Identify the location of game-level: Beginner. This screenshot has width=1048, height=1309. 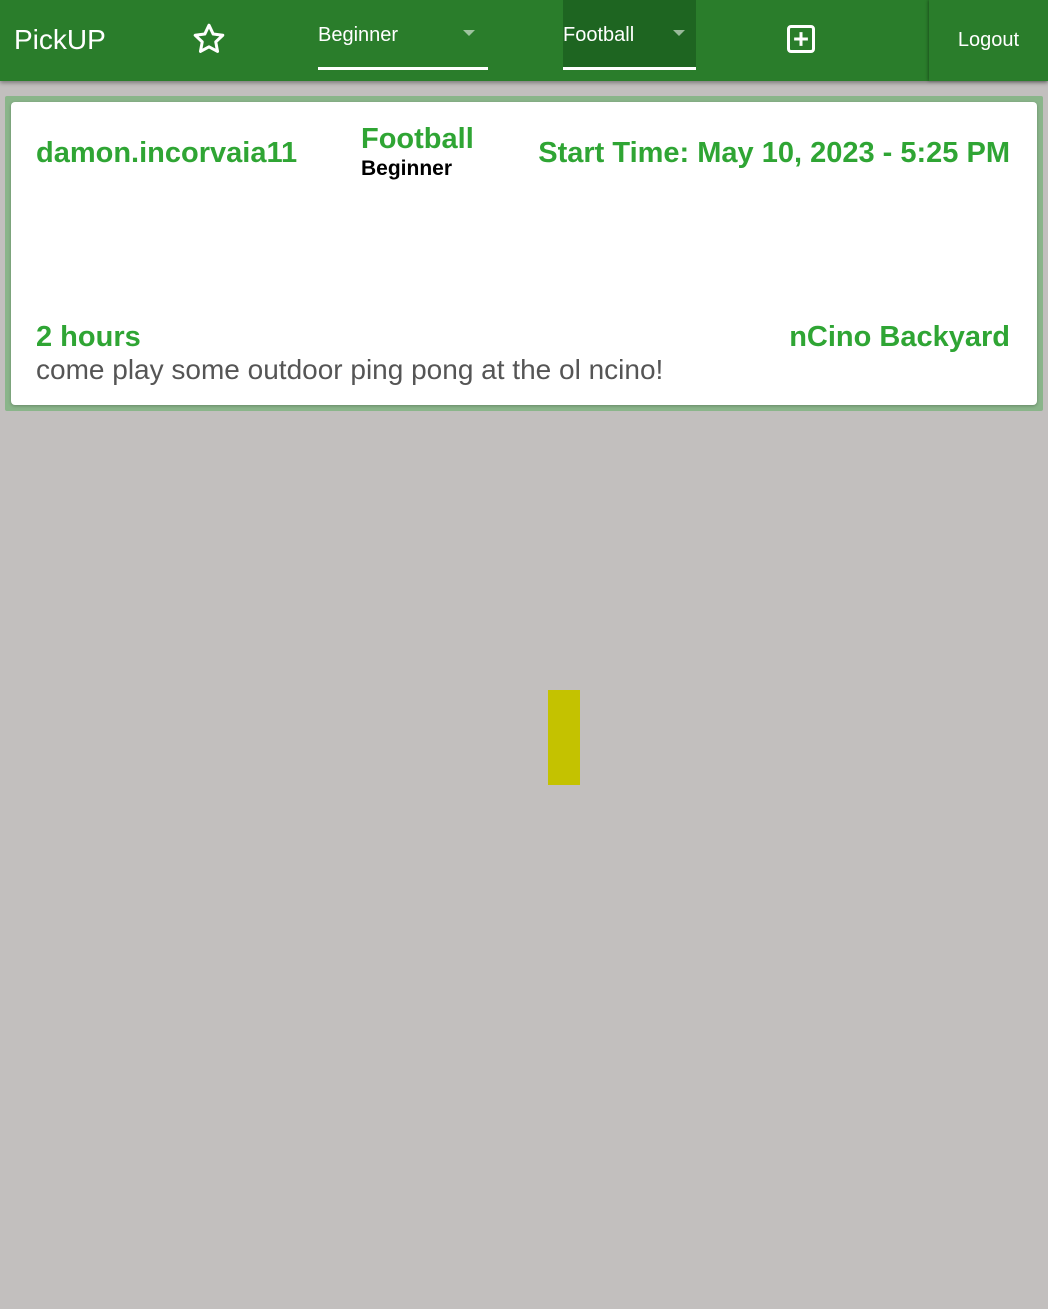
(407, 168).